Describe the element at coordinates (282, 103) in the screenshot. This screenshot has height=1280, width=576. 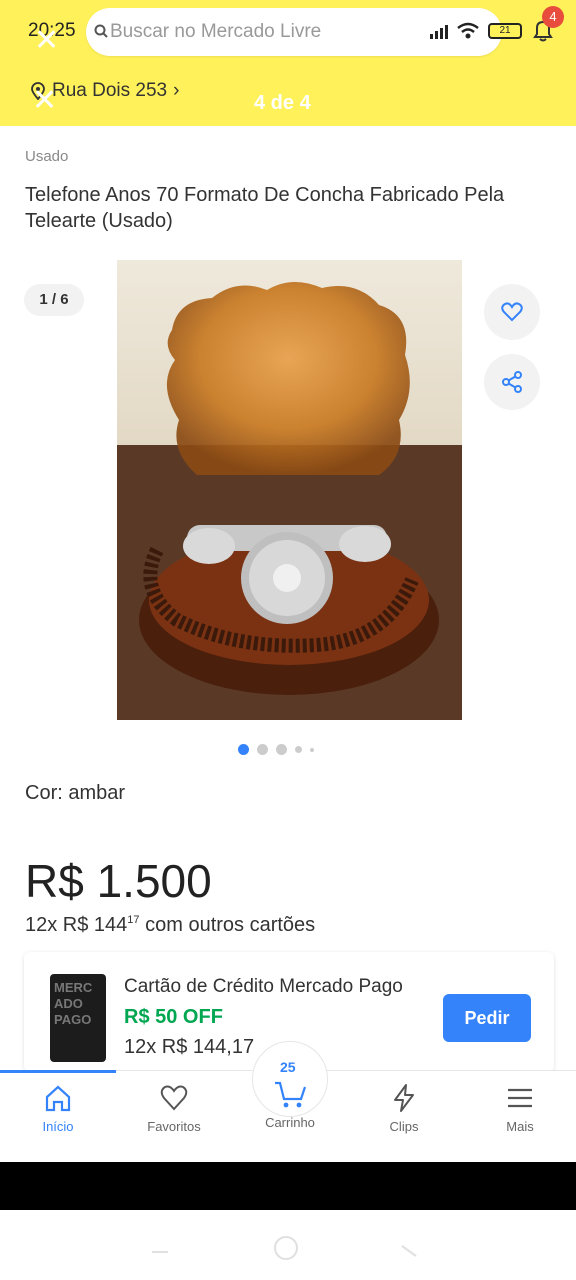
I see `gallery-counter: 4 de 4` at that location.